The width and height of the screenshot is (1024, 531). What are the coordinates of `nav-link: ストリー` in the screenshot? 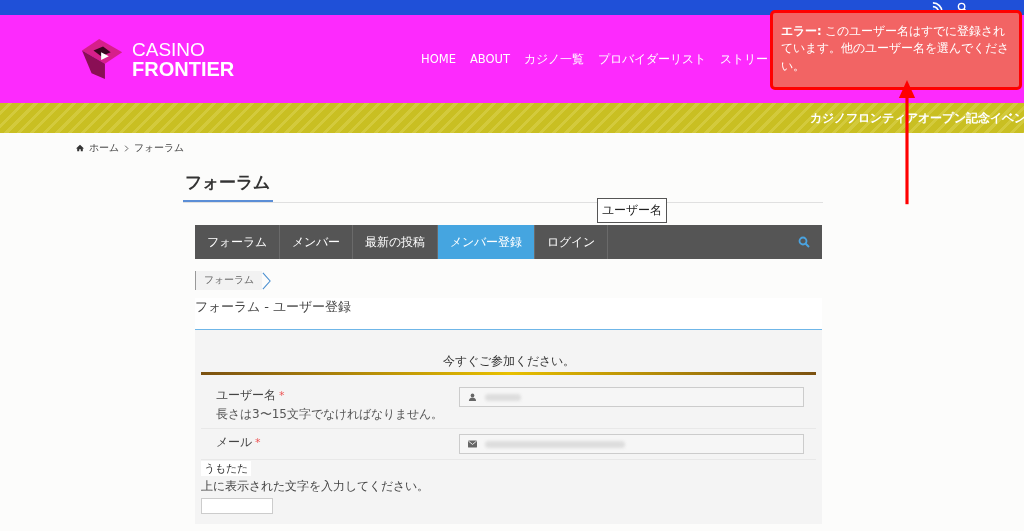 It's located at (744, 59).